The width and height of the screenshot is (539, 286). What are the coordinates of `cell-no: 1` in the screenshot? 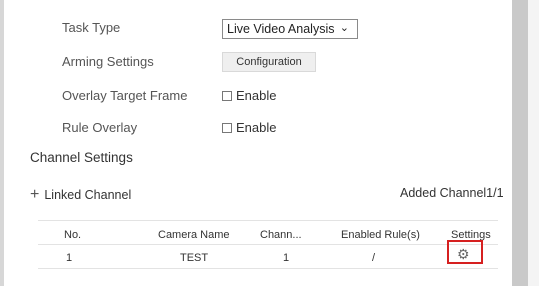 It's located at (69, 258).